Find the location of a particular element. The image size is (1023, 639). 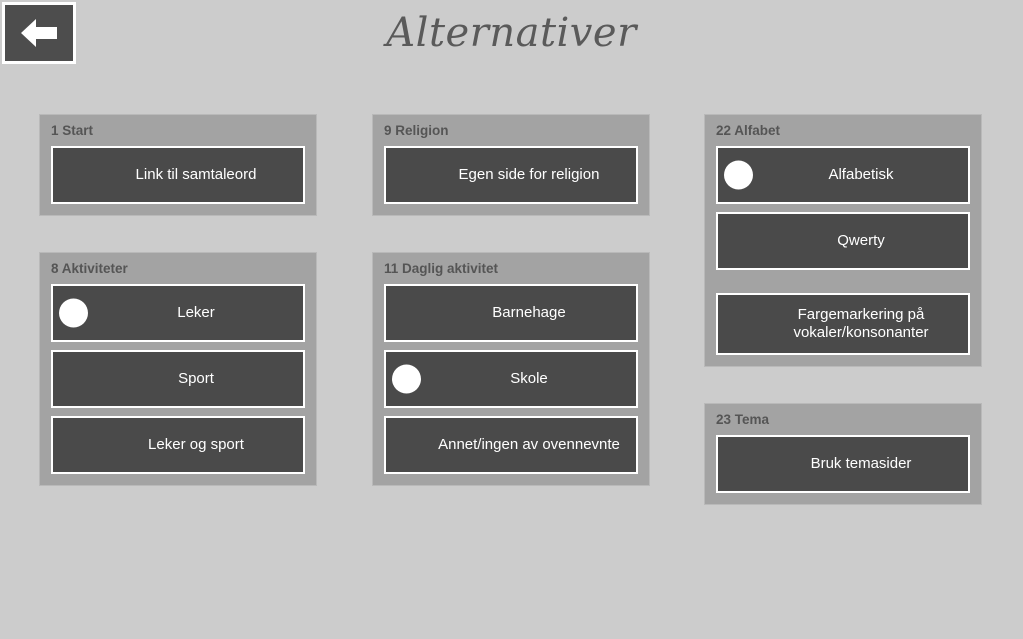

panel-aktiviteter: 8 Aktiviteter Leker Sport Leker og sport is located at coordinates (178, 369).